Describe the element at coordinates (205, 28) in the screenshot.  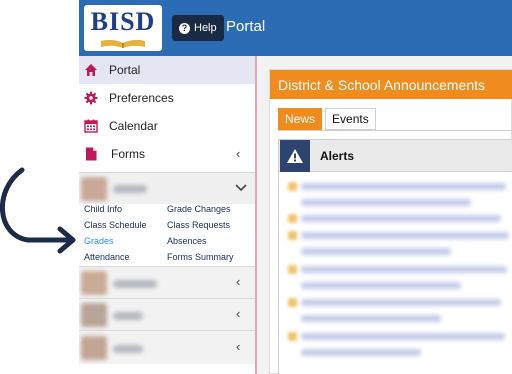
I see `help-label: Help` at that location.